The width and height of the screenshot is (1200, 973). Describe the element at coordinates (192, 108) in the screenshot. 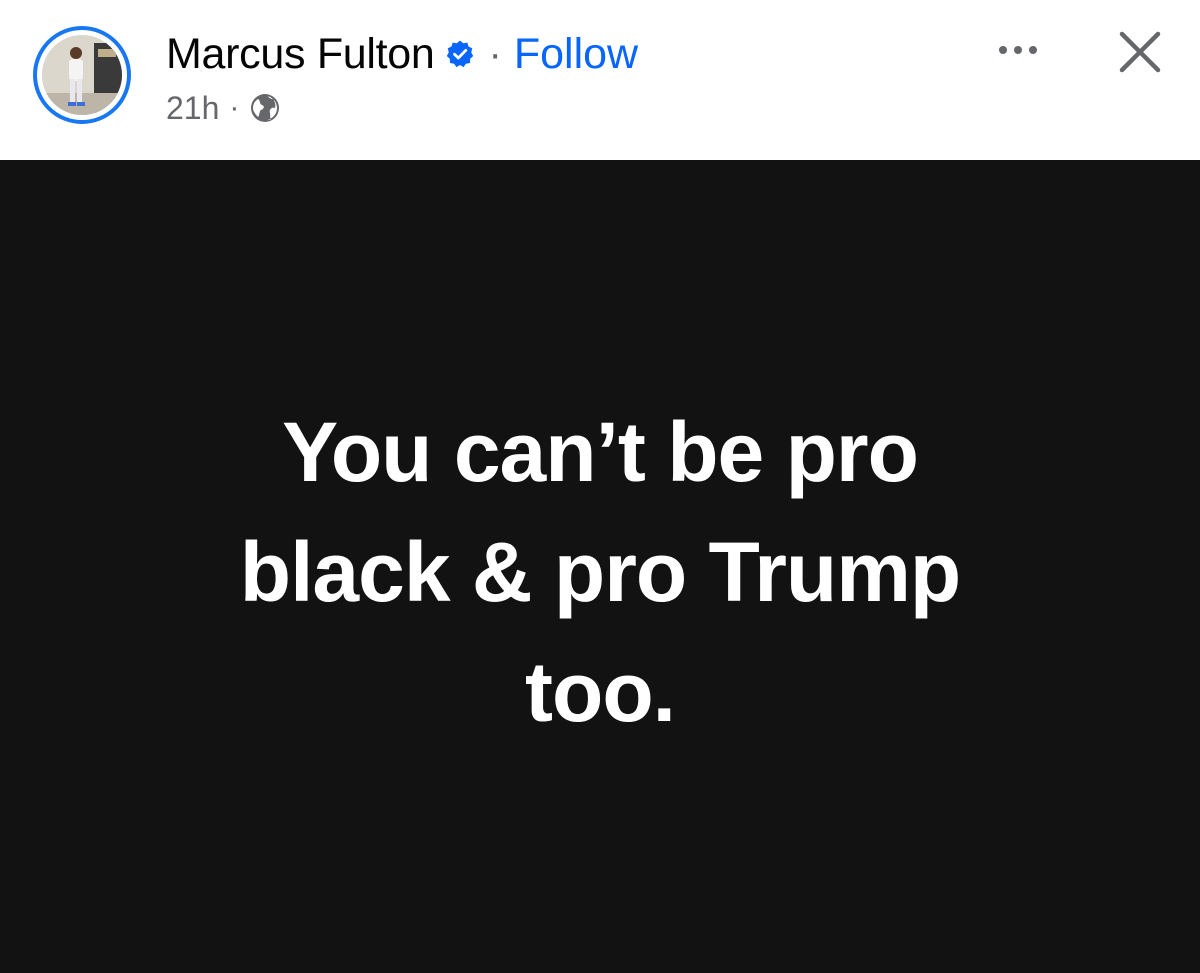

I see `post-timestamp: 21h` at that location.